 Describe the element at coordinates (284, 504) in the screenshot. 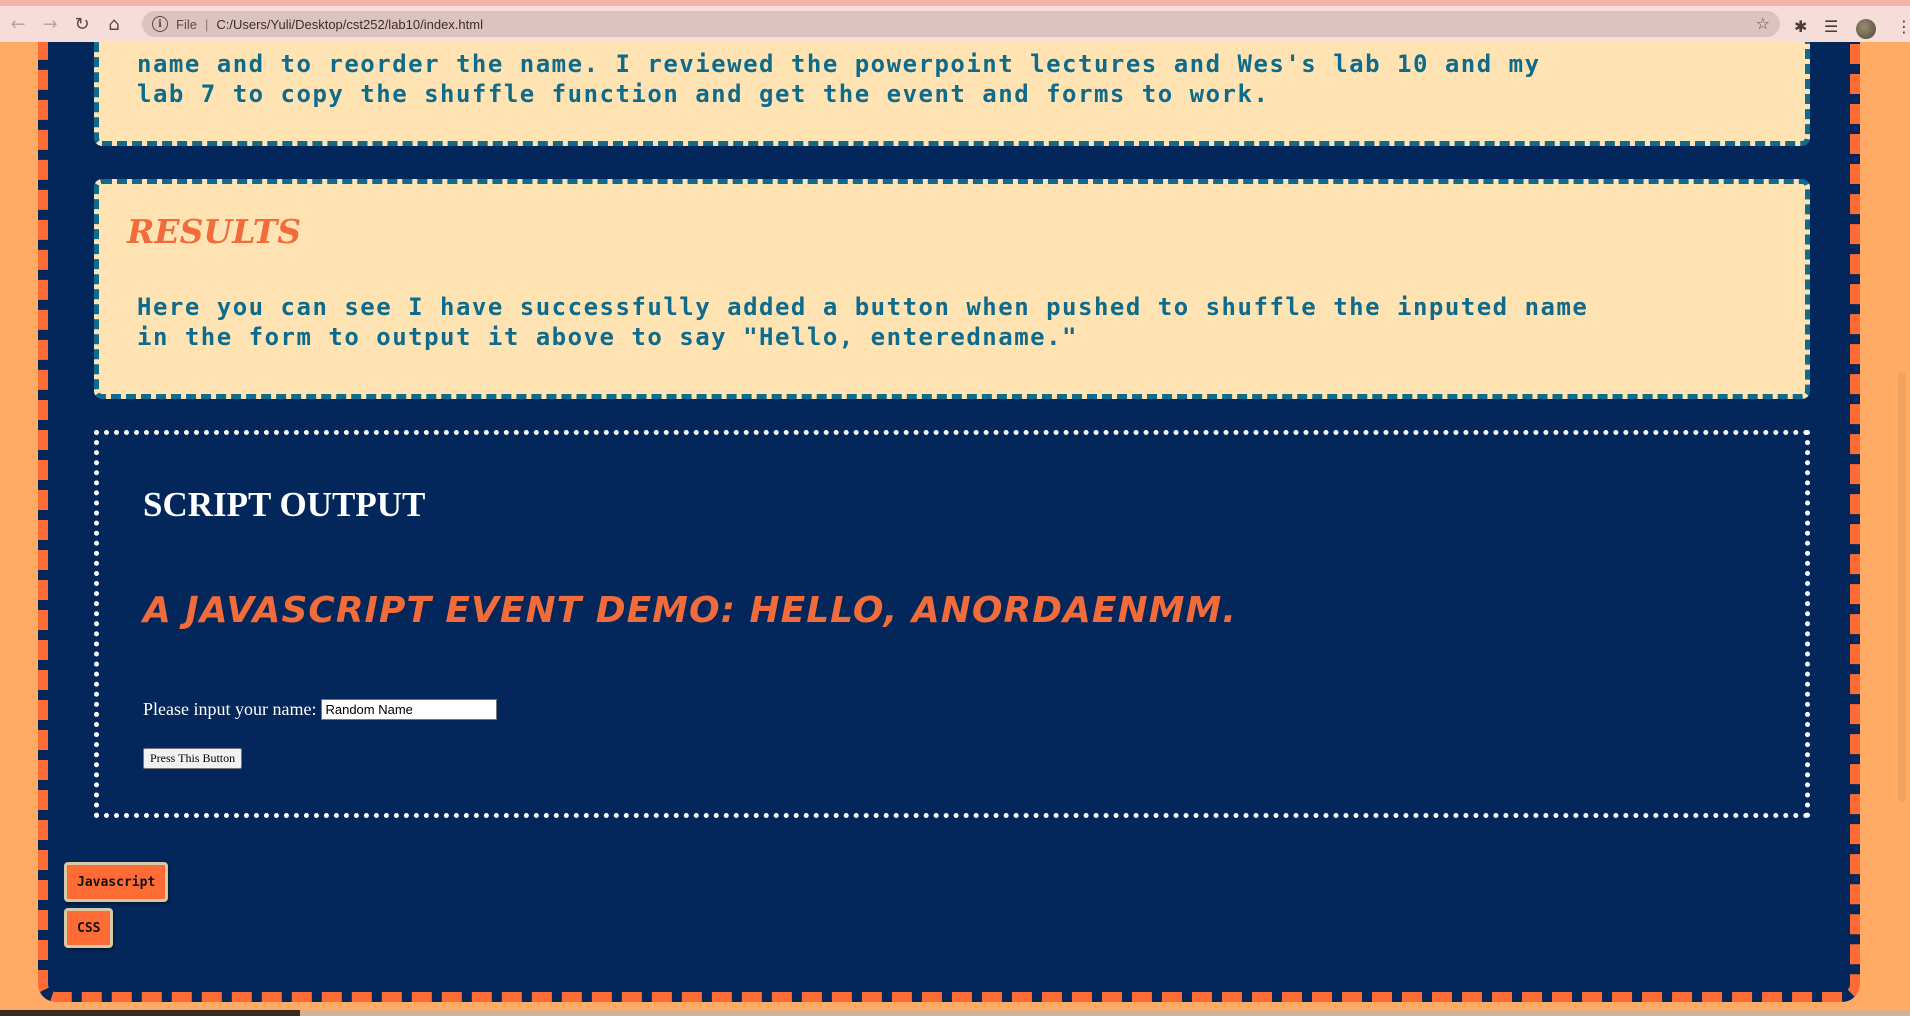

I see `script-output-title: SCRIPT OUTPUT` at that location.